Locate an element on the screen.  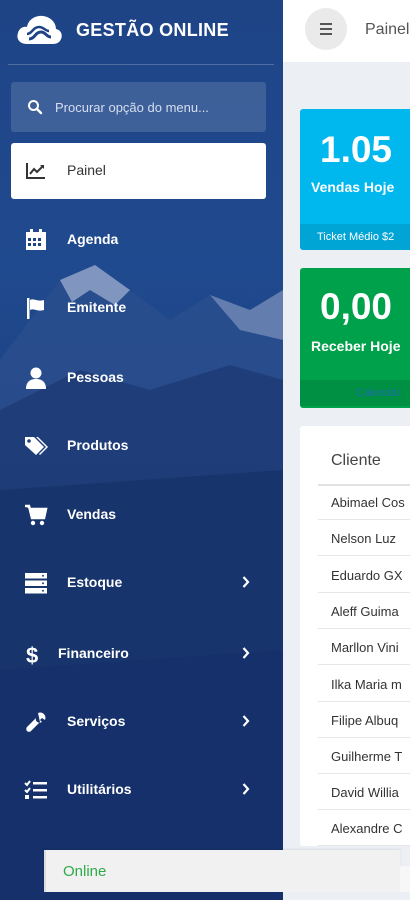
receivable-today-label: Receber Hoje is located at coordinates (356, 346).